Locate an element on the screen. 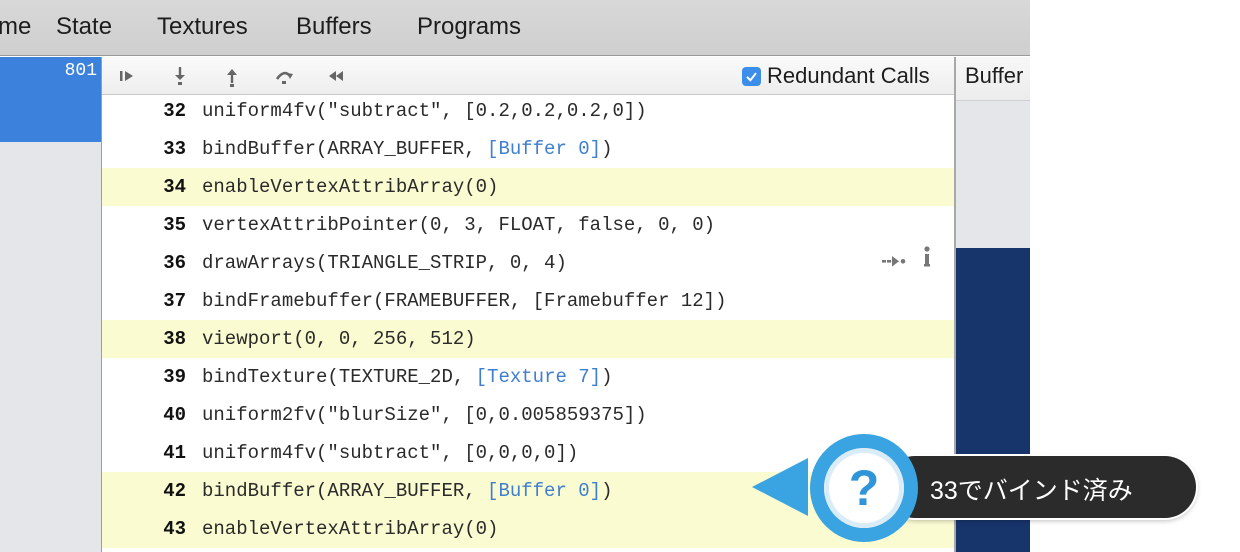  frame-item-selected: 801 is located at coordinates (50, 99).